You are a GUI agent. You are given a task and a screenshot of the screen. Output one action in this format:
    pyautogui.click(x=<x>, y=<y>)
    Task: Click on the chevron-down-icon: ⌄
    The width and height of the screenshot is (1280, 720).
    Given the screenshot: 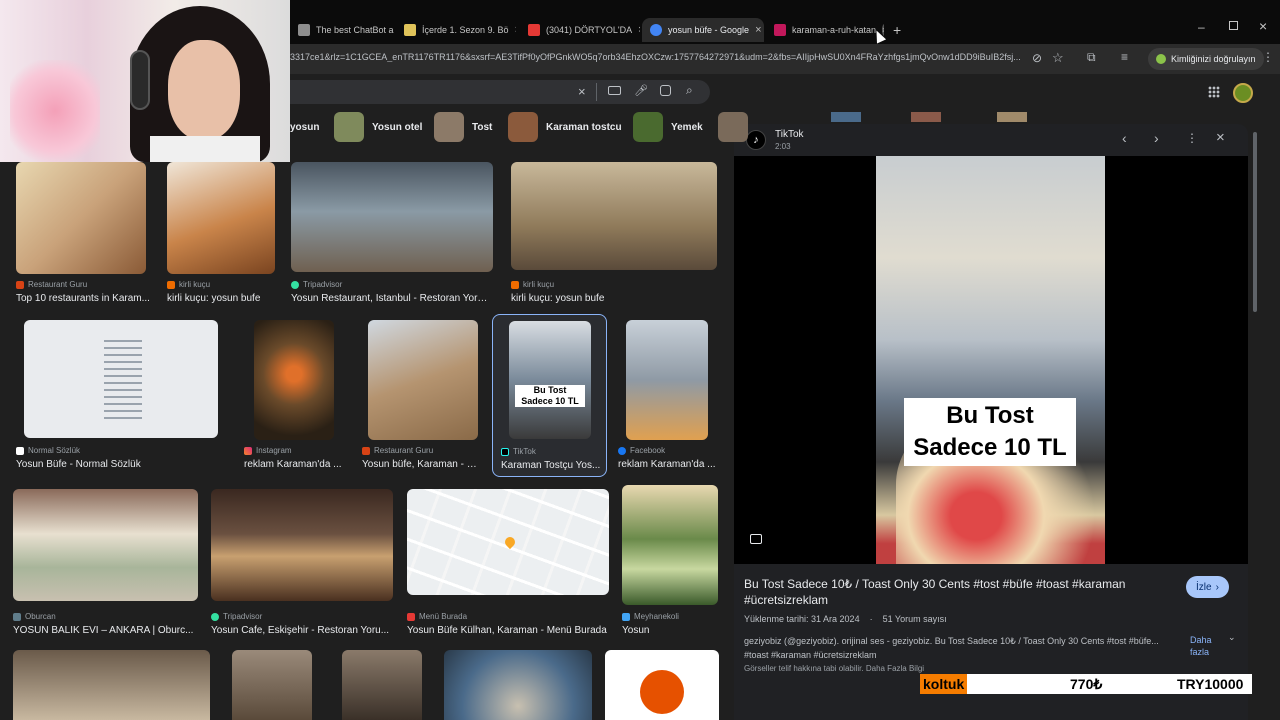 What is the action you would take?
    pyautogui.click(x=1232, y=637)
    